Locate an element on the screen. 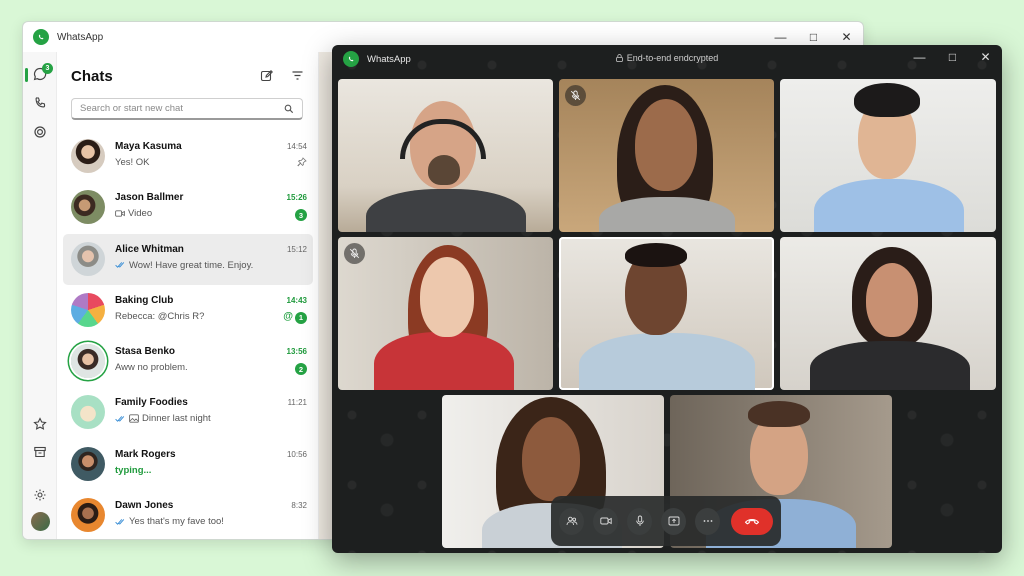  lock-icon is located at coordinates (619, 58).